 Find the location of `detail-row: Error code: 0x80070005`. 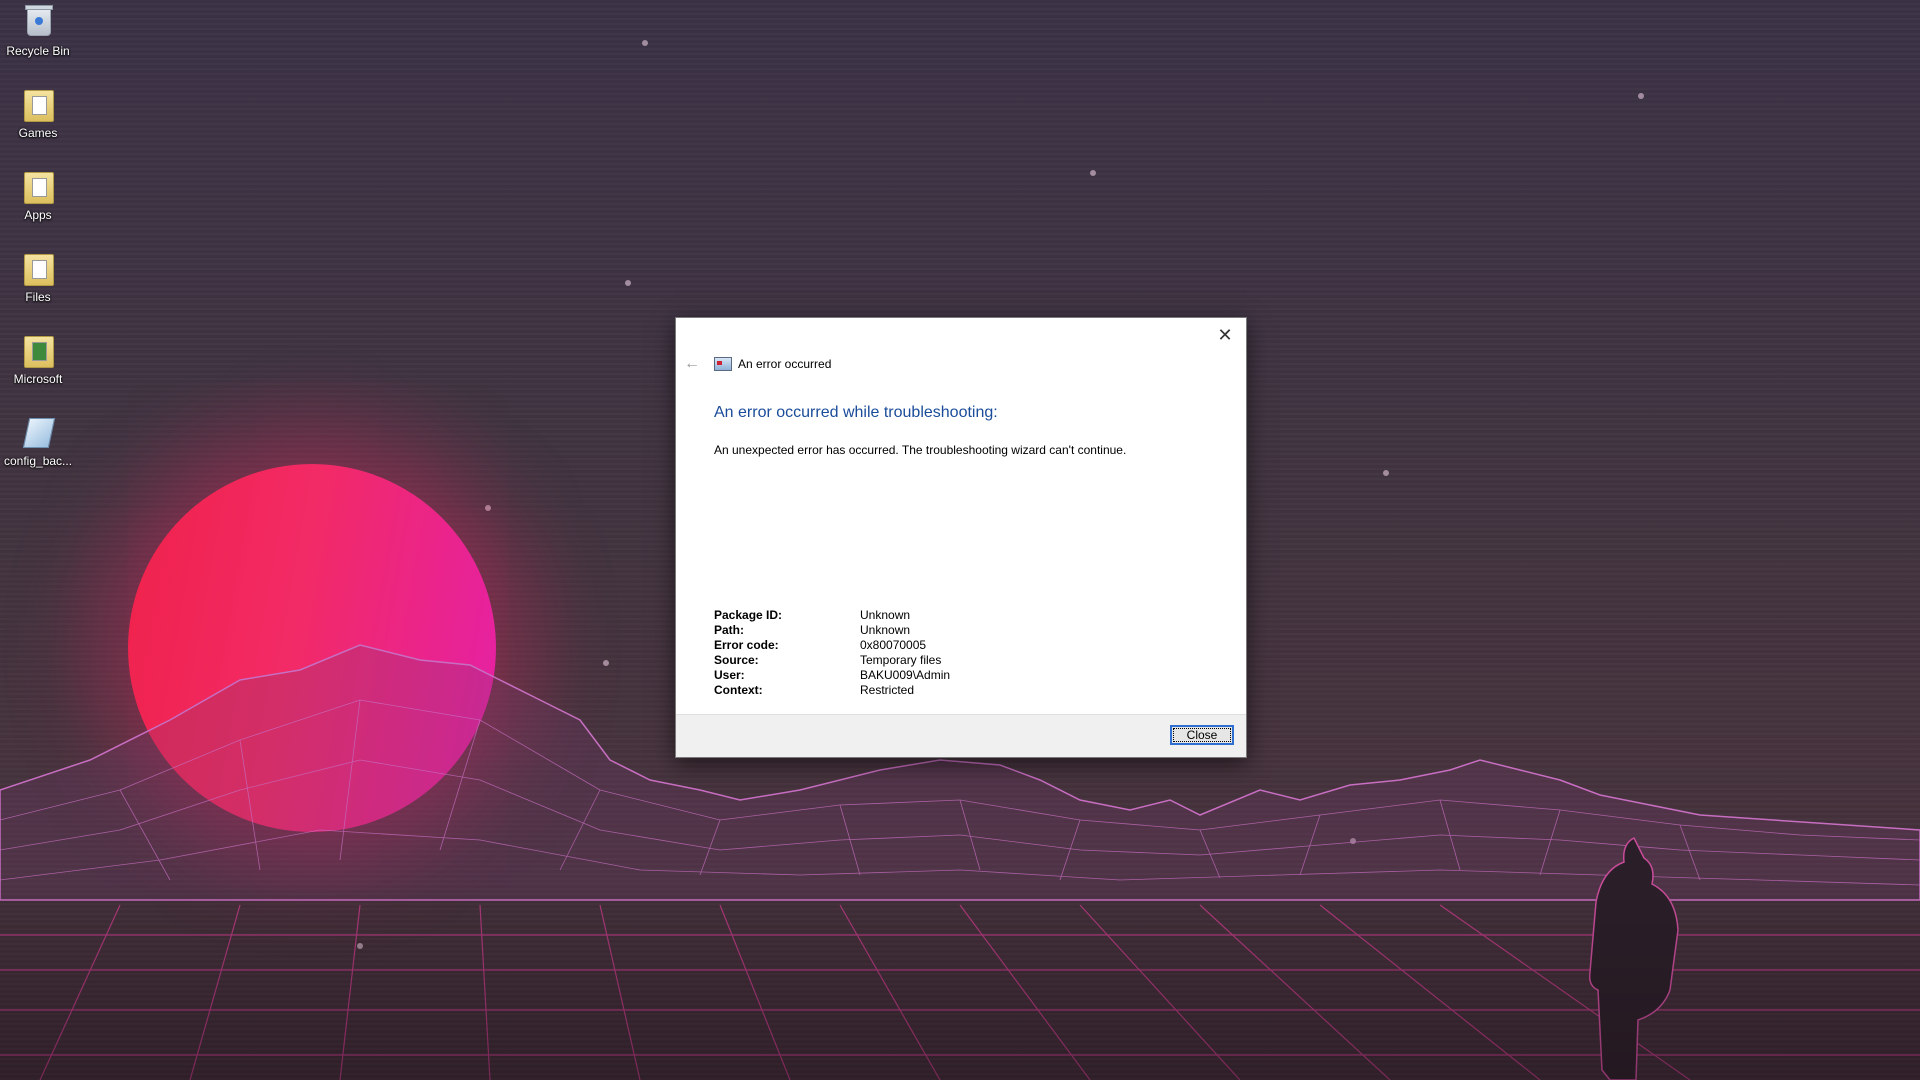

detail-row: Error code: 0x80070005 is located at coordinates (832, 645).